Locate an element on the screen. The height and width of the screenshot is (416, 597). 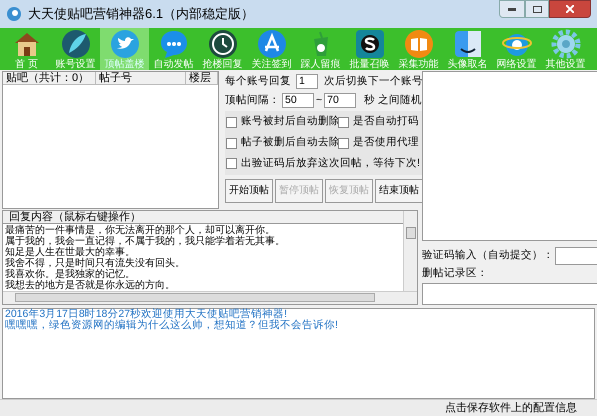
column-header: 帖子号 is located at coordinates (141, 78).